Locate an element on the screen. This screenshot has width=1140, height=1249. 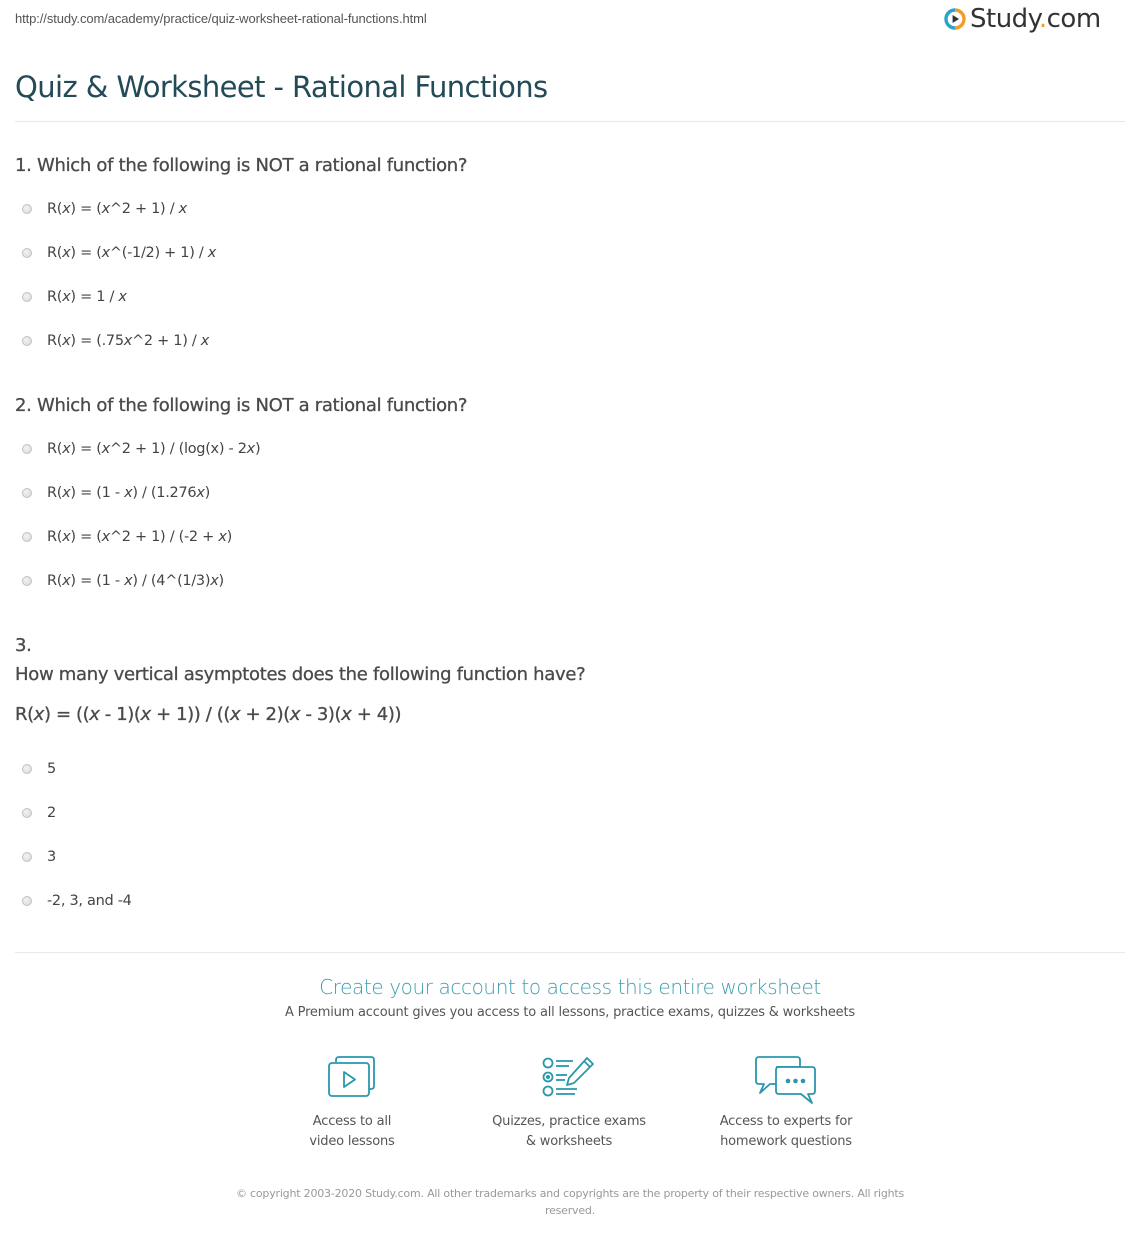
question-1-option-2: R(x) = (x^(-1/2) + 1) / x is located at coordinates (119, 253).